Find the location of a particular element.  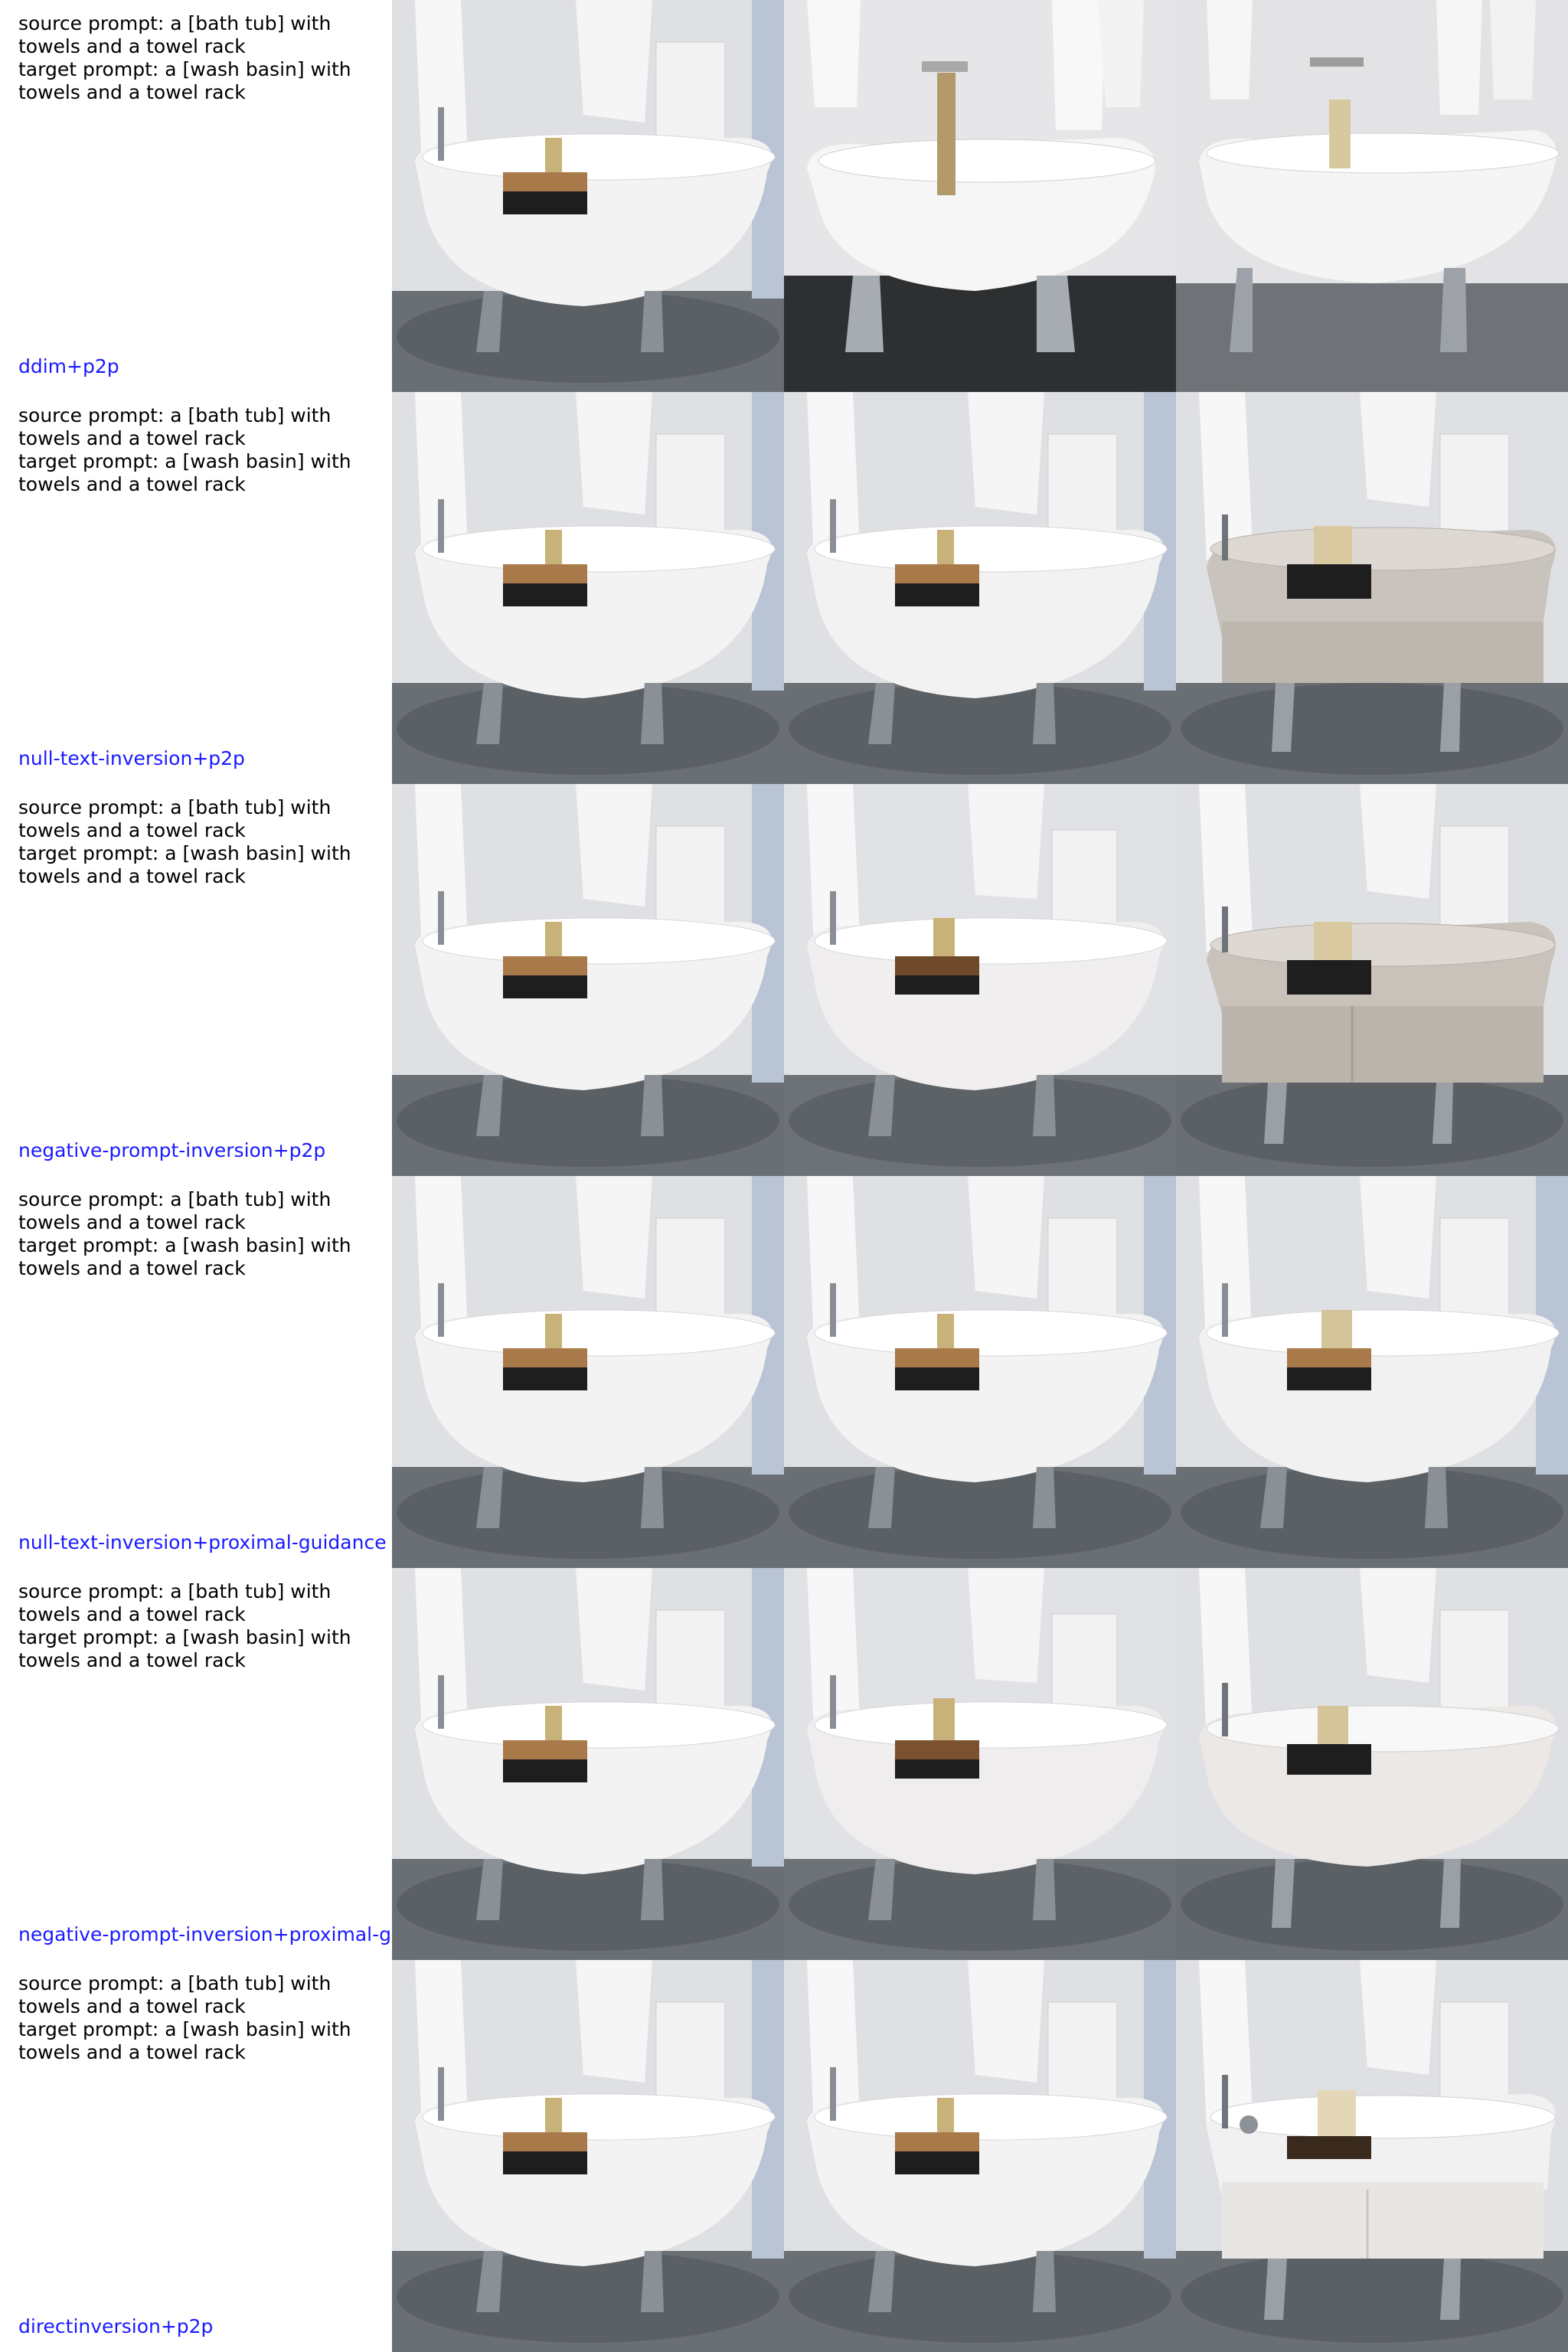

method-name: null-text-inversion+p2p is located at coordinates (131, 758).